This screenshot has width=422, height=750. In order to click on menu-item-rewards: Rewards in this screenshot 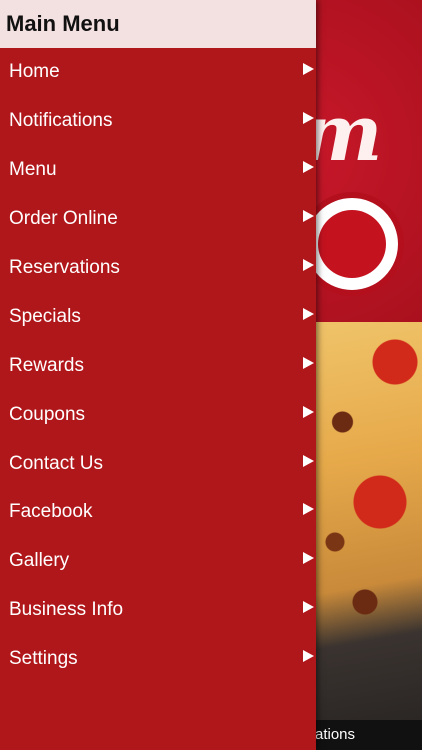, I will do `click(158, 365)`.